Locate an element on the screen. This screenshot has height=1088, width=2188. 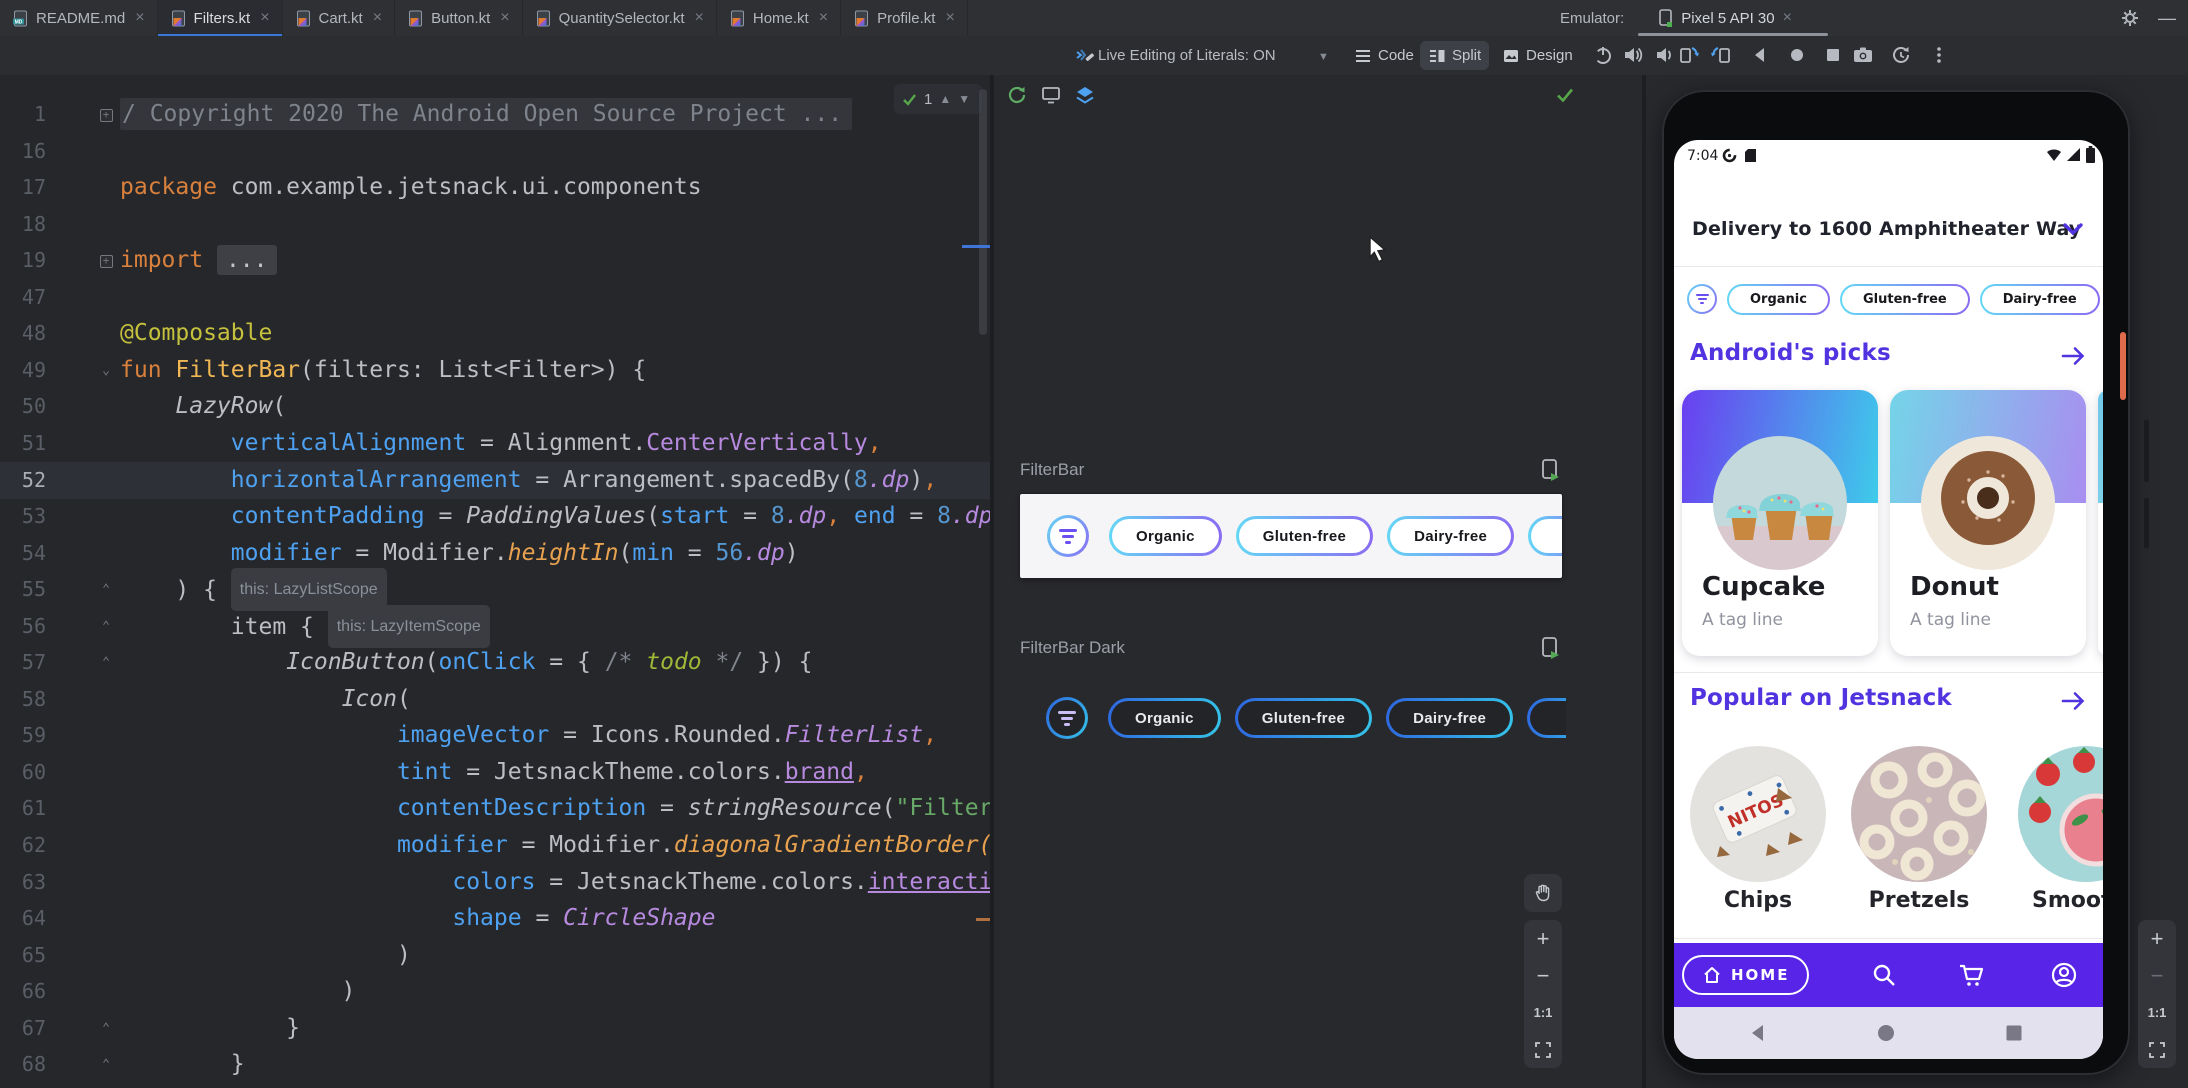
mode-design-button: Design is located at coordinates (1537, 55).